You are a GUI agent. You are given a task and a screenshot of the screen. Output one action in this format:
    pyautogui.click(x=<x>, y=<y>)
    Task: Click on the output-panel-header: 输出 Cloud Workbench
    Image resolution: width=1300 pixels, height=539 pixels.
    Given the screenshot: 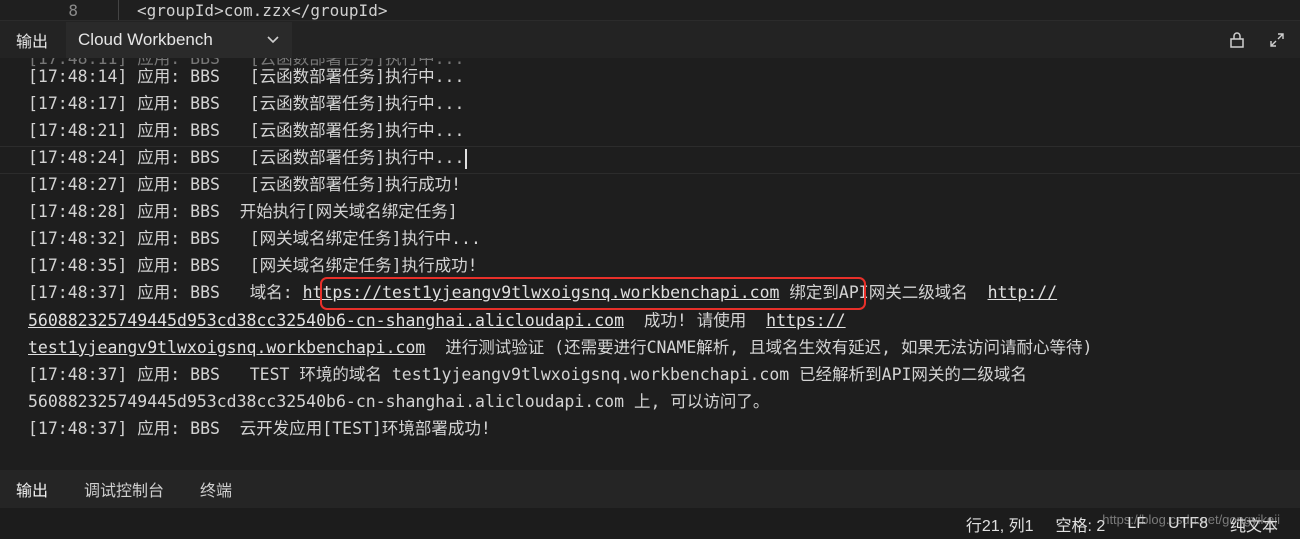 What is the action you would take?
    pyautogui.click(x=650, y=39)
    